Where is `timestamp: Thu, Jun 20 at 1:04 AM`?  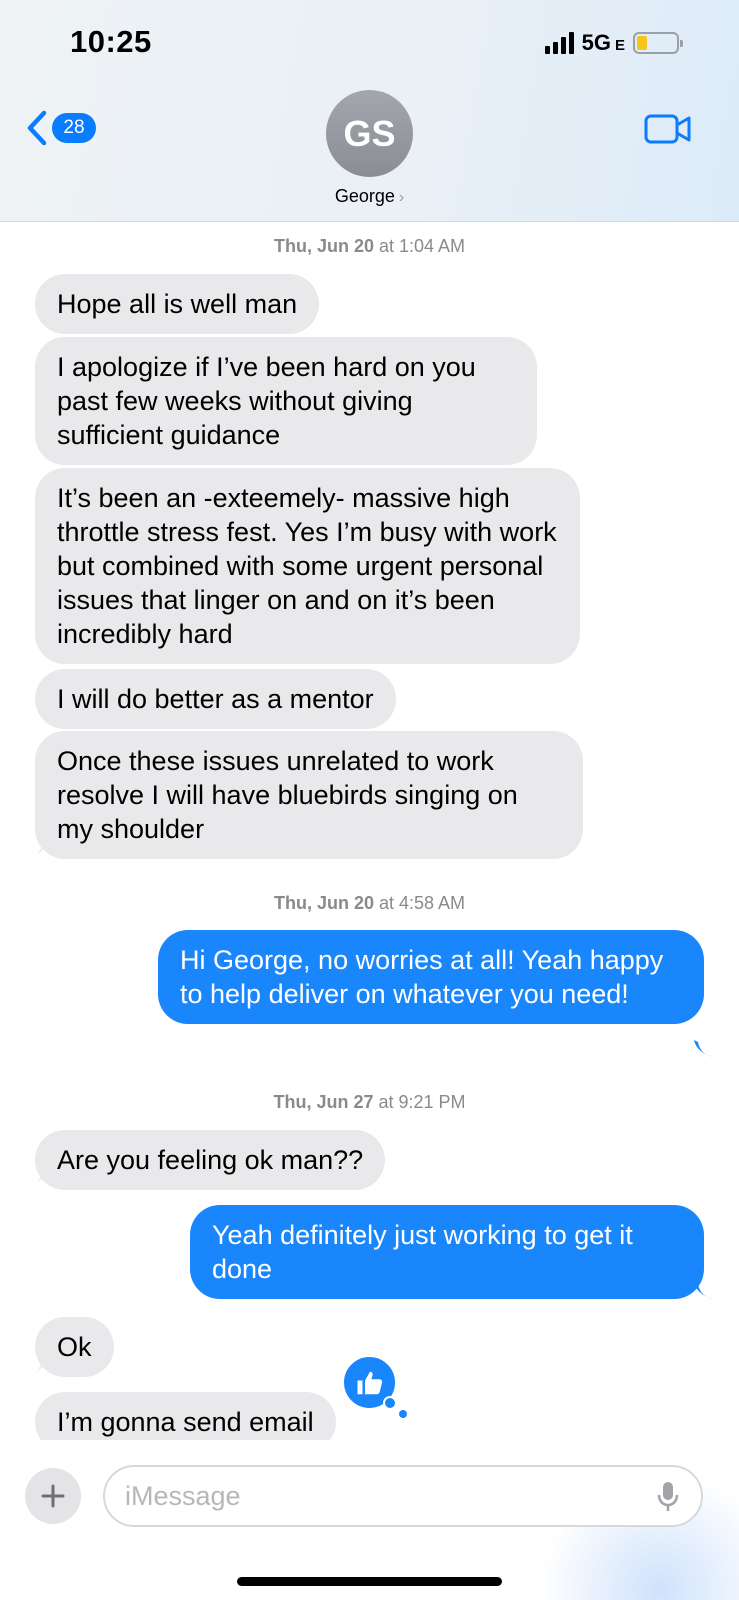 timestamp: Thu, Jun 20 at 1:04 AM is located at coordinates (369, 246).